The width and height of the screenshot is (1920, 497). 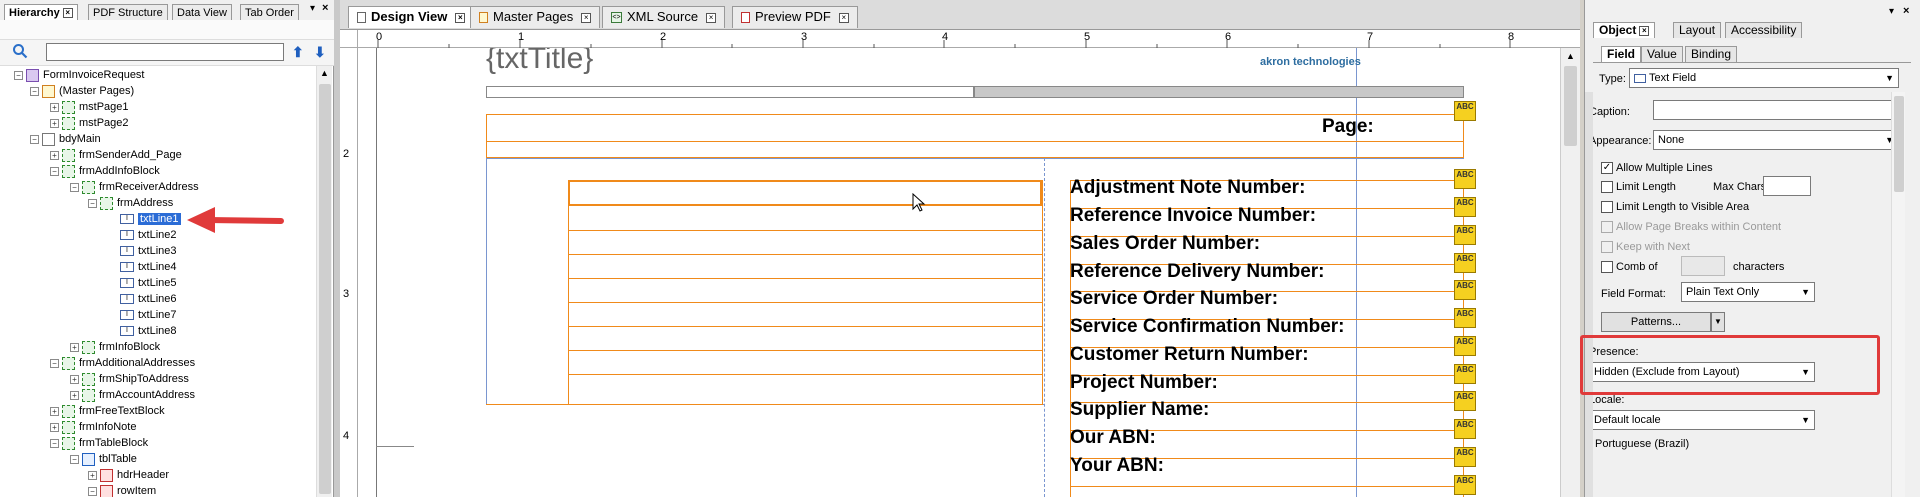 What do you see at coordinates (115, 347) in the screenshot?
I see `tree-node-frminfoblock: + frmInfoBlock` at bounding box center [115, 347].